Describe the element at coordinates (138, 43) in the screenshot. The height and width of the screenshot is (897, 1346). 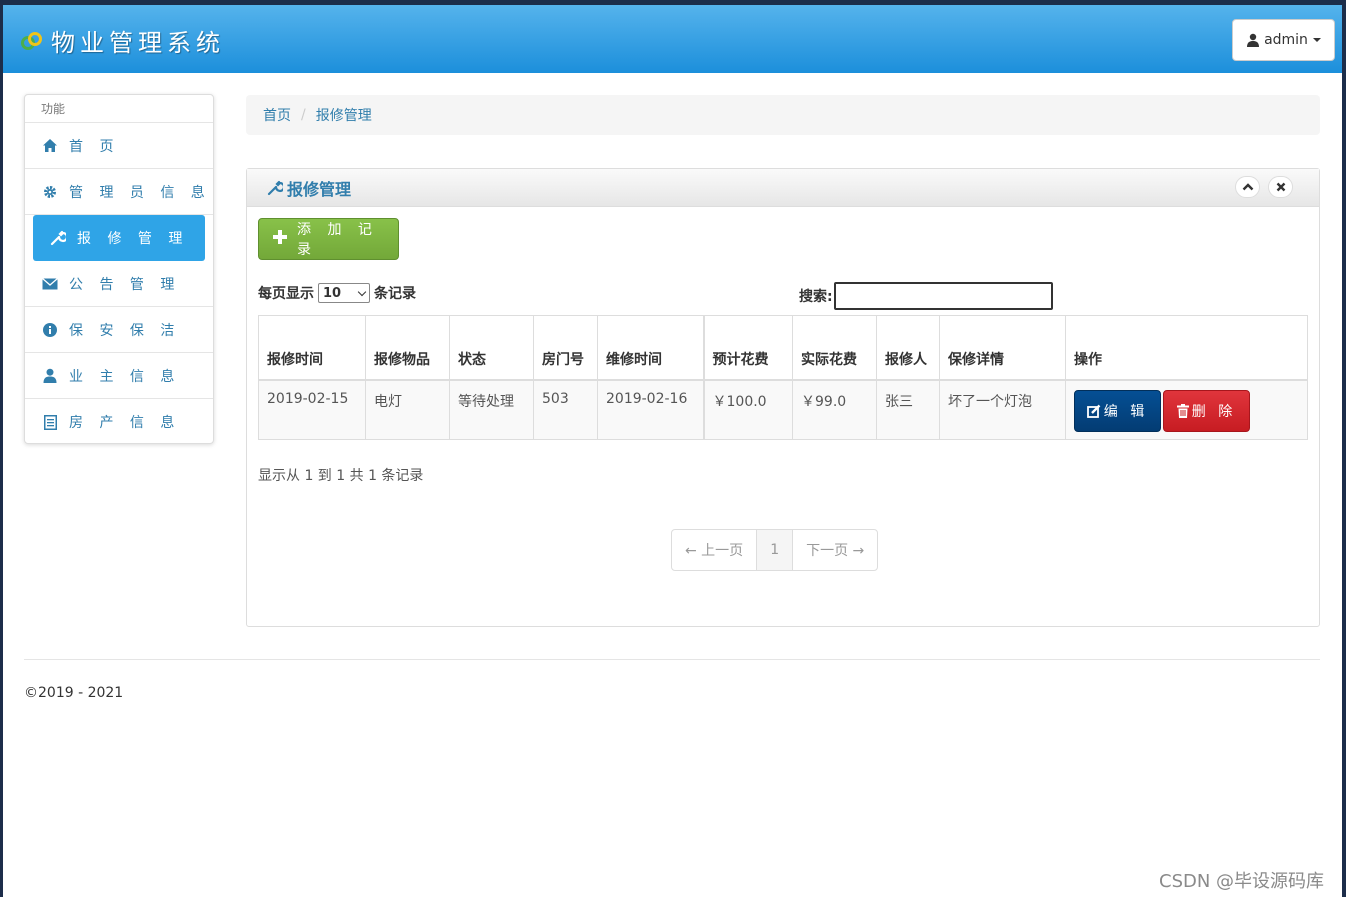
I see `app-title: 物业管理系统` at that location.